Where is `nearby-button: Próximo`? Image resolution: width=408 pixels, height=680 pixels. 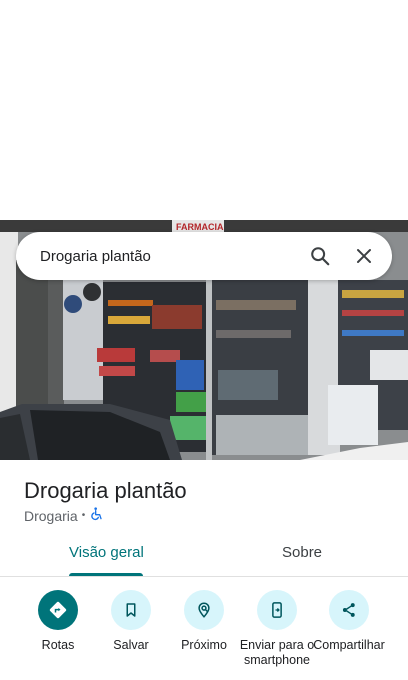
nearby-button: Próximo is located at coordinates (204, 621).